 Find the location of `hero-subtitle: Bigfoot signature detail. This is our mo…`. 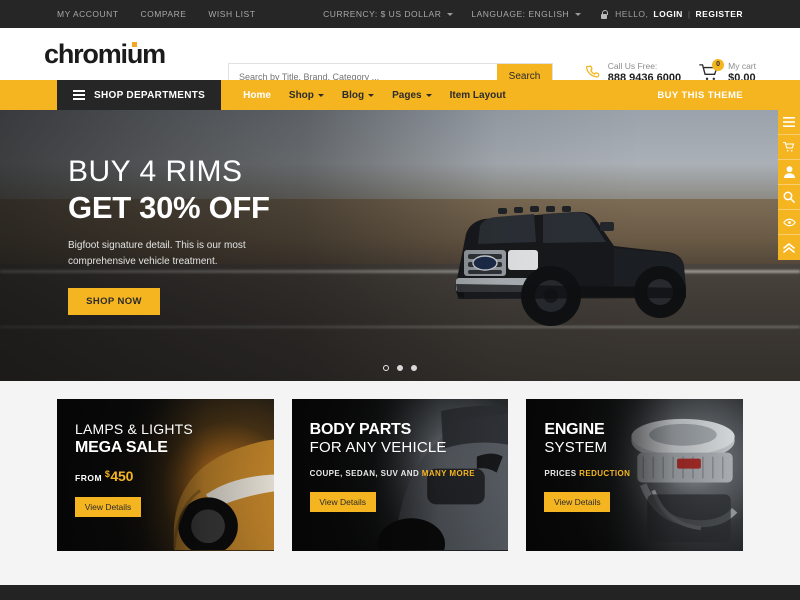

hero-subtitle: Bigfoot signature detail. This is our mo… is located at coordinates (157, 253).